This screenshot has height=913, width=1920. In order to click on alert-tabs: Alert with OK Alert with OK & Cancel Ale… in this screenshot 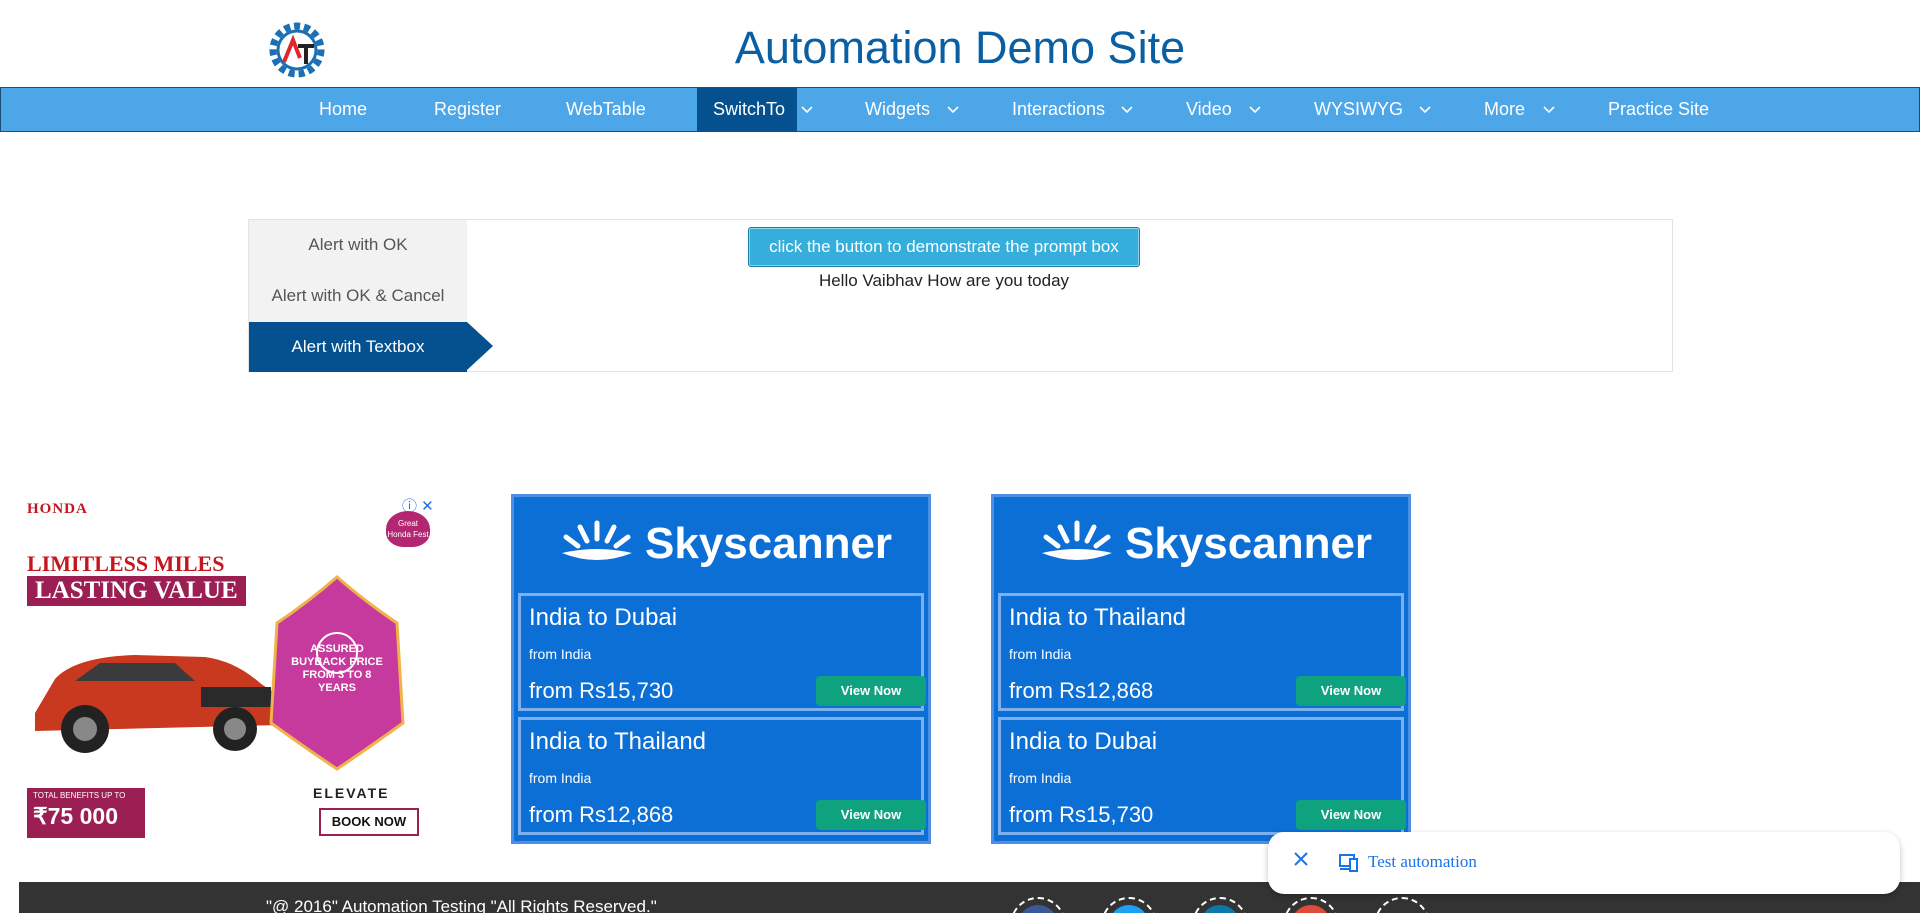, I will do `click(358, 296)`.